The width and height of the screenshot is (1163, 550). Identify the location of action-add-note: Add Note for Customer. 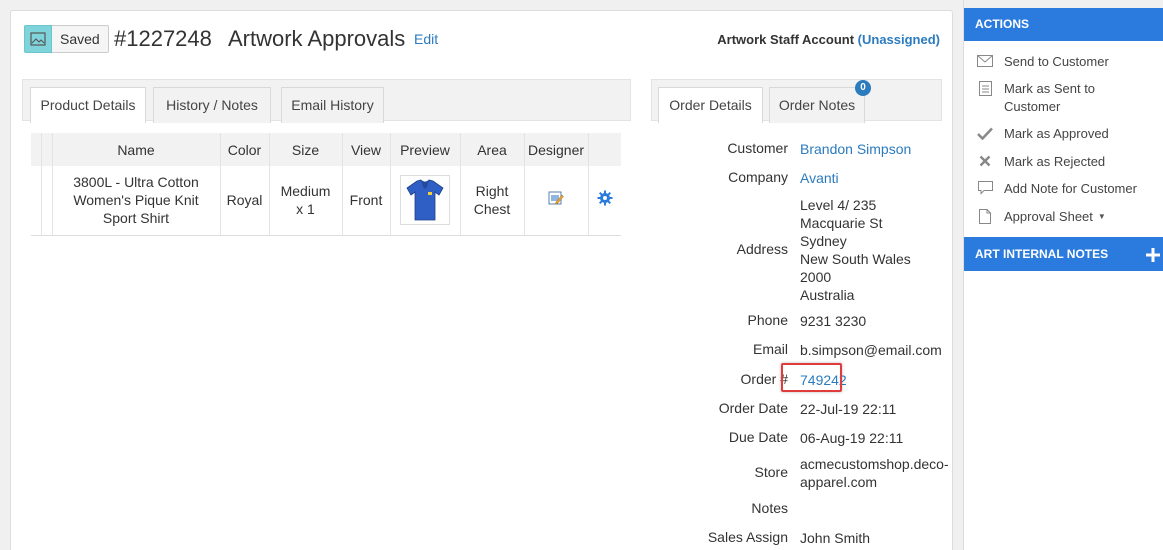
(1056, 189).